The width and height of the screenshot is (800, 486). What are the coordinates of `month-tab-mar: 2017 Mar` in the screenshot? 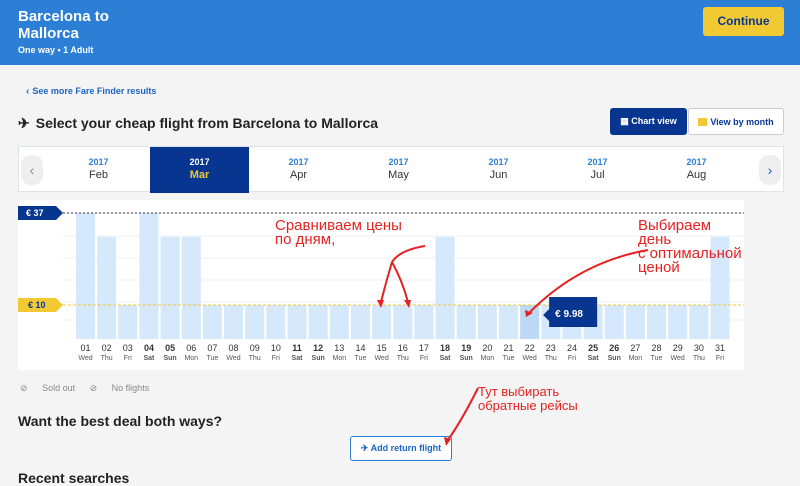 It's located at (199, 170).